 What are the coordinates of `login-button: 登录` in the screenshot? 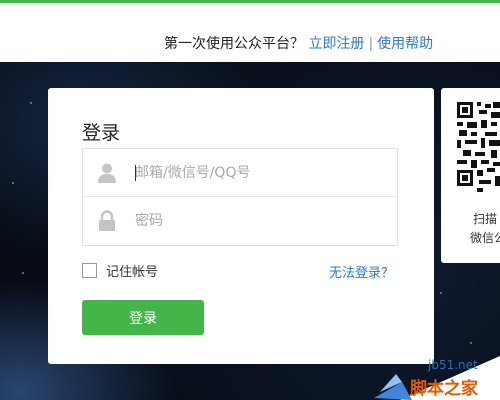 It's located at (143, 317).